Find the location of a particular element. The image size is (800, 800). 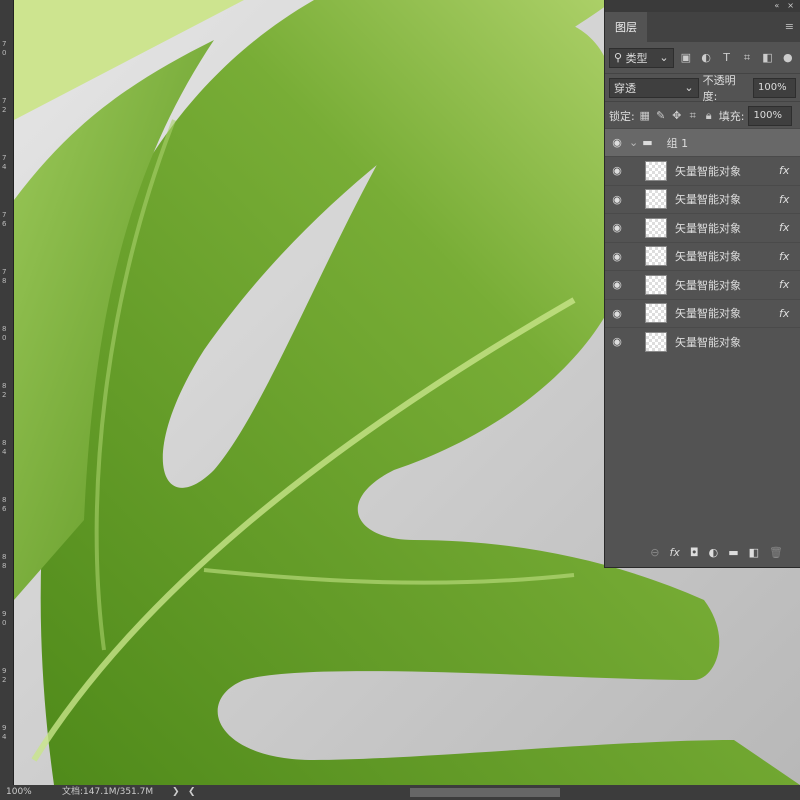

trash-icon: 🗑 is located at coordinates (776, 552).